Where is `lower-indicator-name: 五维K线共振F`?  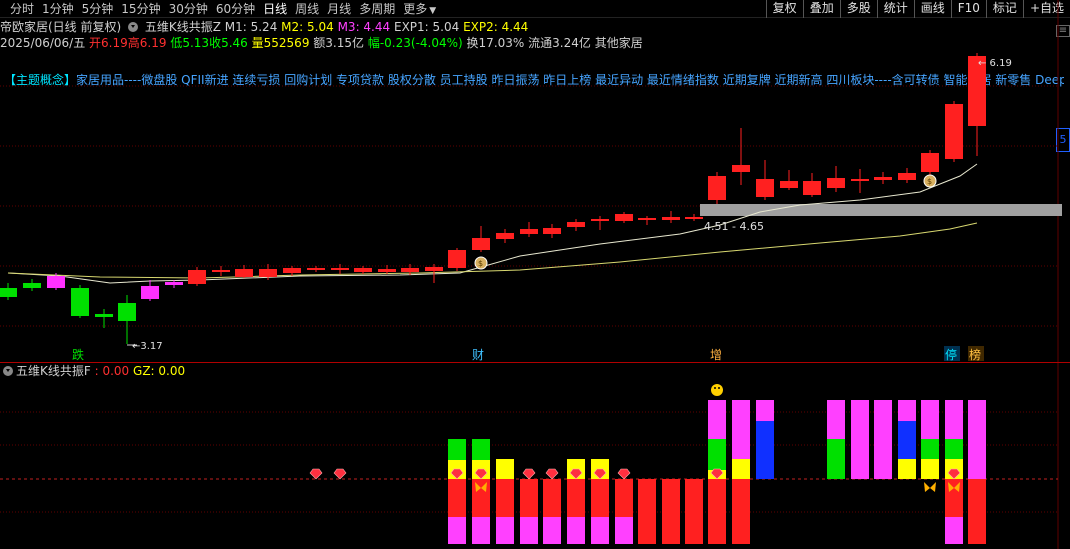
lower-indicator-name: 五维K线共振F is located at coordinates (53, 371).